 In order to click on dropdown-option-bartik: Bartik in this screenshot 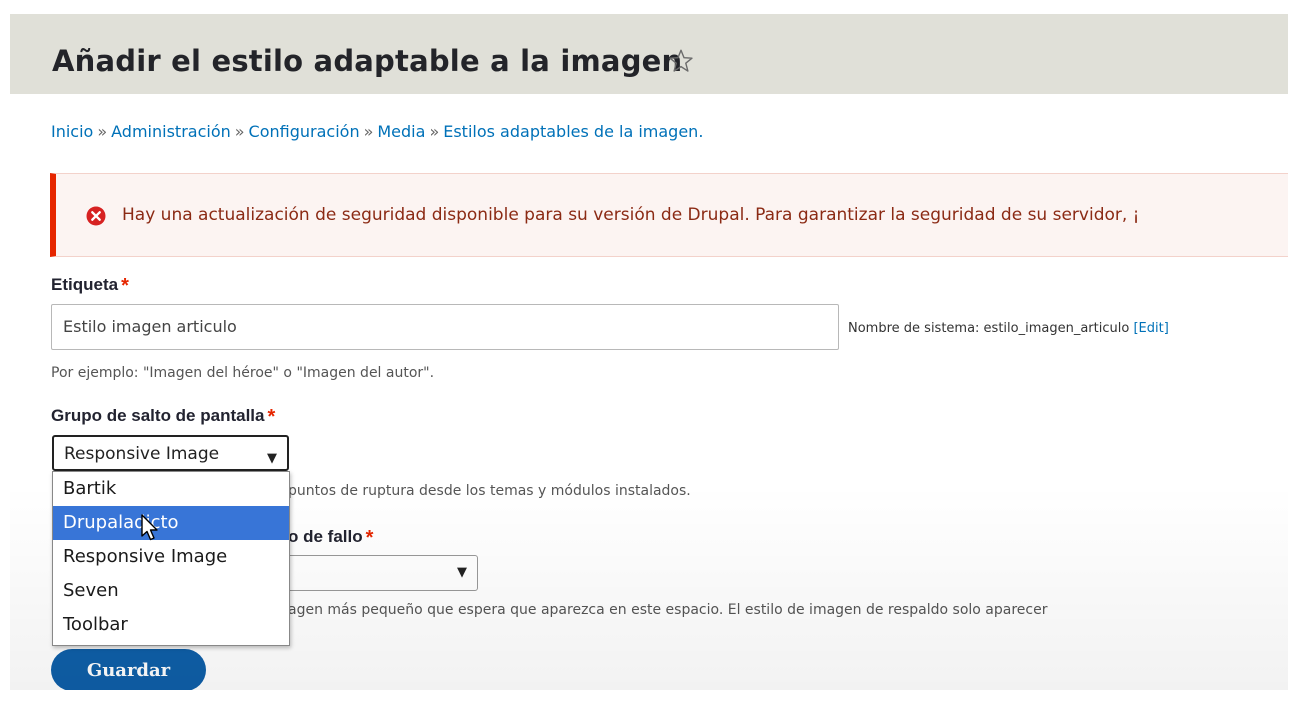, I will do `click(171, 489)`.